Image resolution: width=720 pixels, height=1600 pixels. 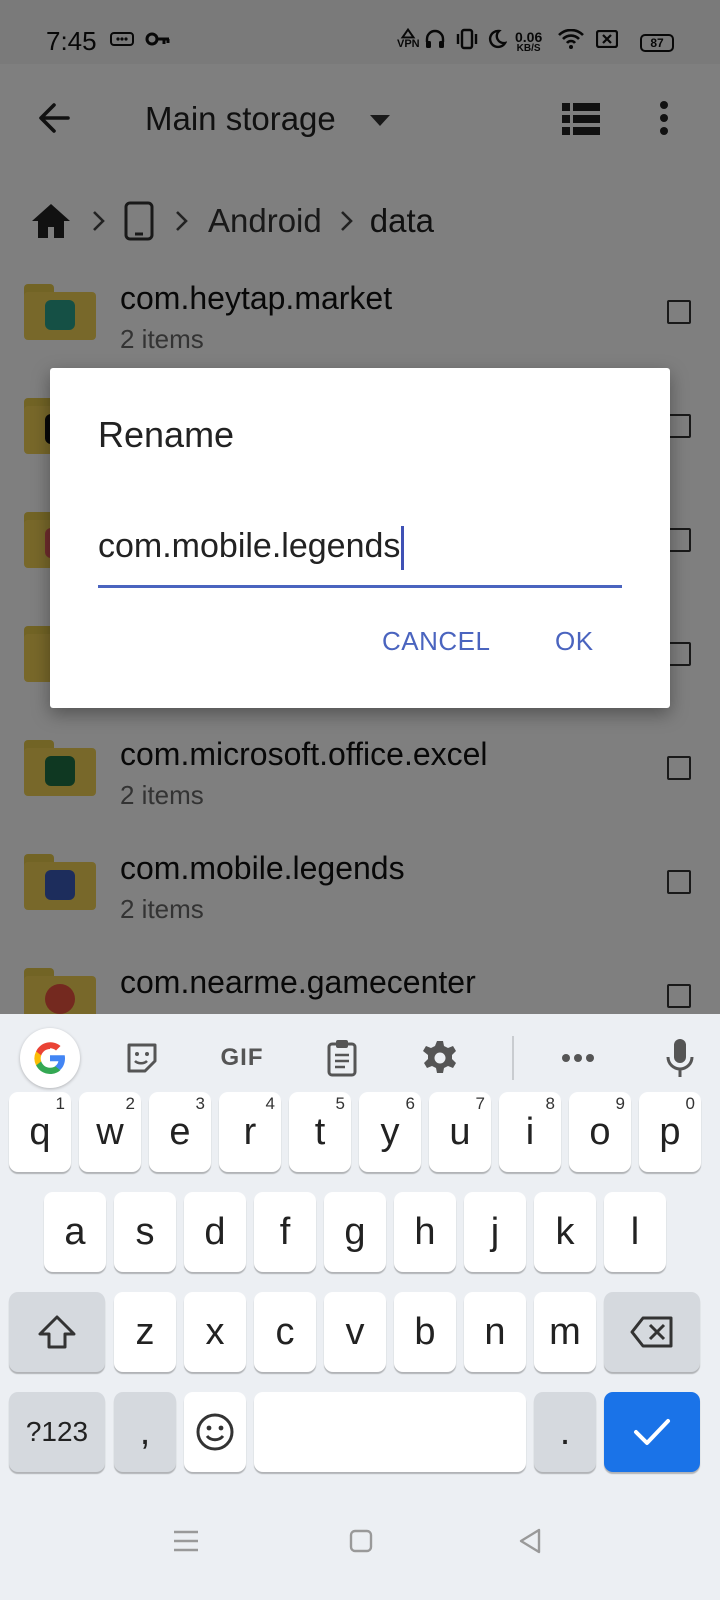 What do you see at coordinates (285, 1332) in the screenshot?
I see `key-c: c` at bounding box center [285, 1332].